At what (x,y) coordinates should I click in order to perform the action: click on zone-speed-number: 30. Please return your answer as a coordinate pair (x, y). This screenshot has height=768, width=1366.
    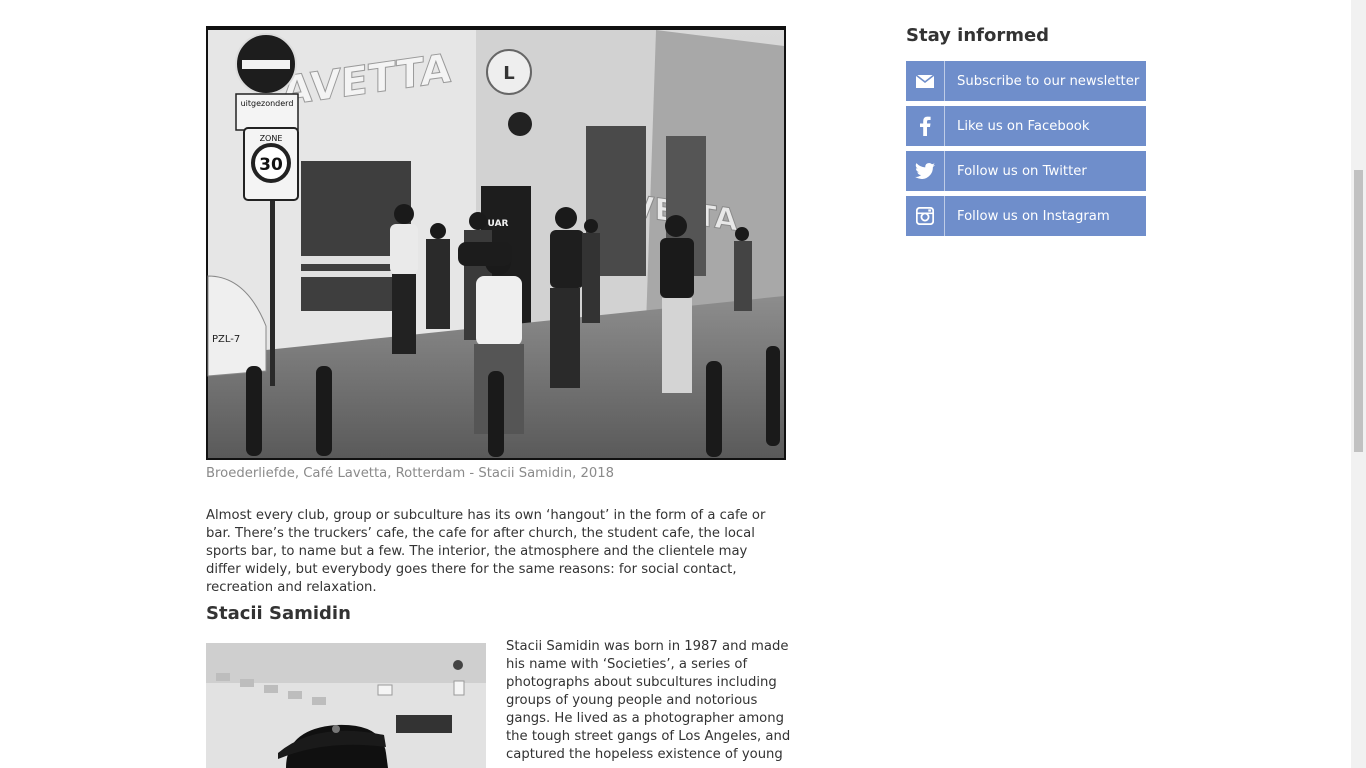
    Looking at the image, I should click on (271, 165).